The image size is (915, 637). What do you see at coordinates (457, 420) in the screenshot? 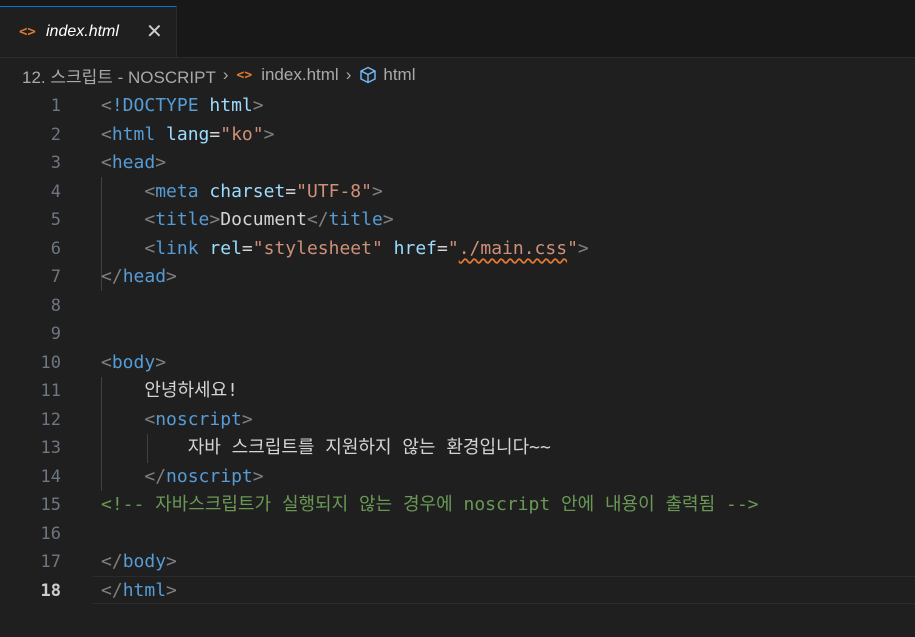
I see `code-line: 12 <noscript>` at bounding box center [457, 420].